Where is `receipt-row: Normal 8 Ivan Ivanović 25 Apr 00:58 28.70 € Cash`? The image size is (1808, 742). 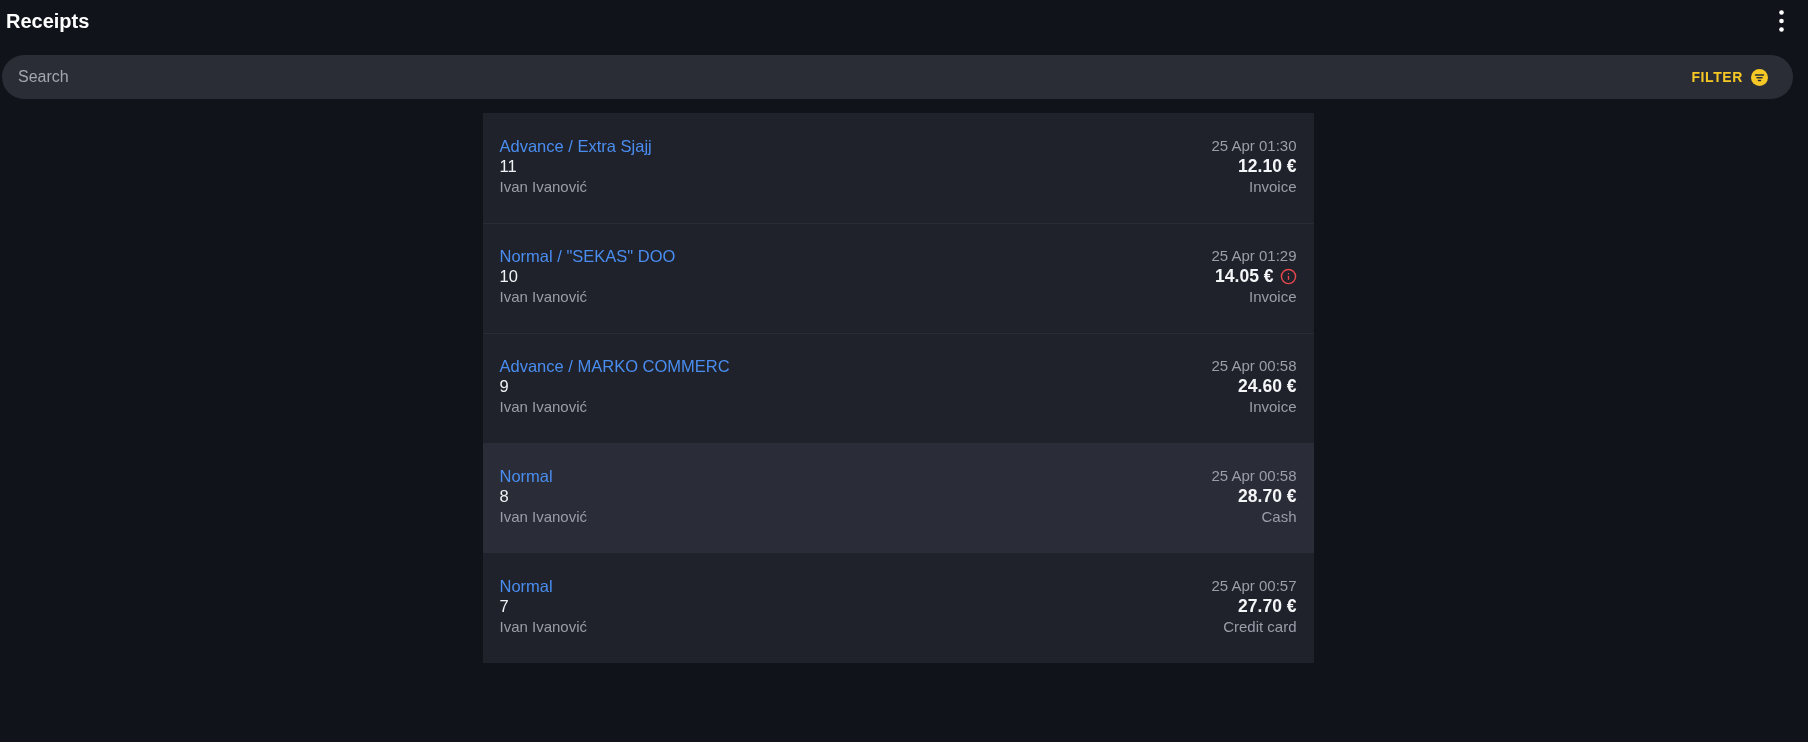 receipt-row: Normal 8 Ivan Ivanović 25 Apr 00:58 28.70 € Cash is located at coordinates (898, 498).